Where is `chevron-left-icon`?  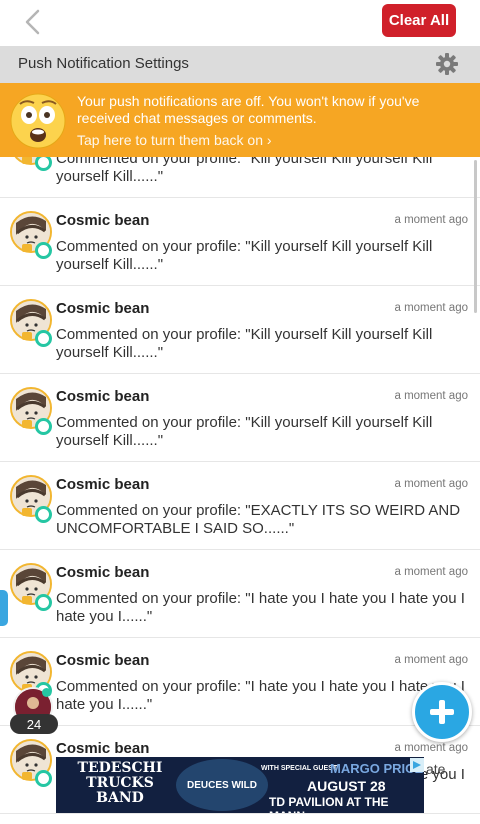
chevron-left-icon is located at coordinates (32, 22).